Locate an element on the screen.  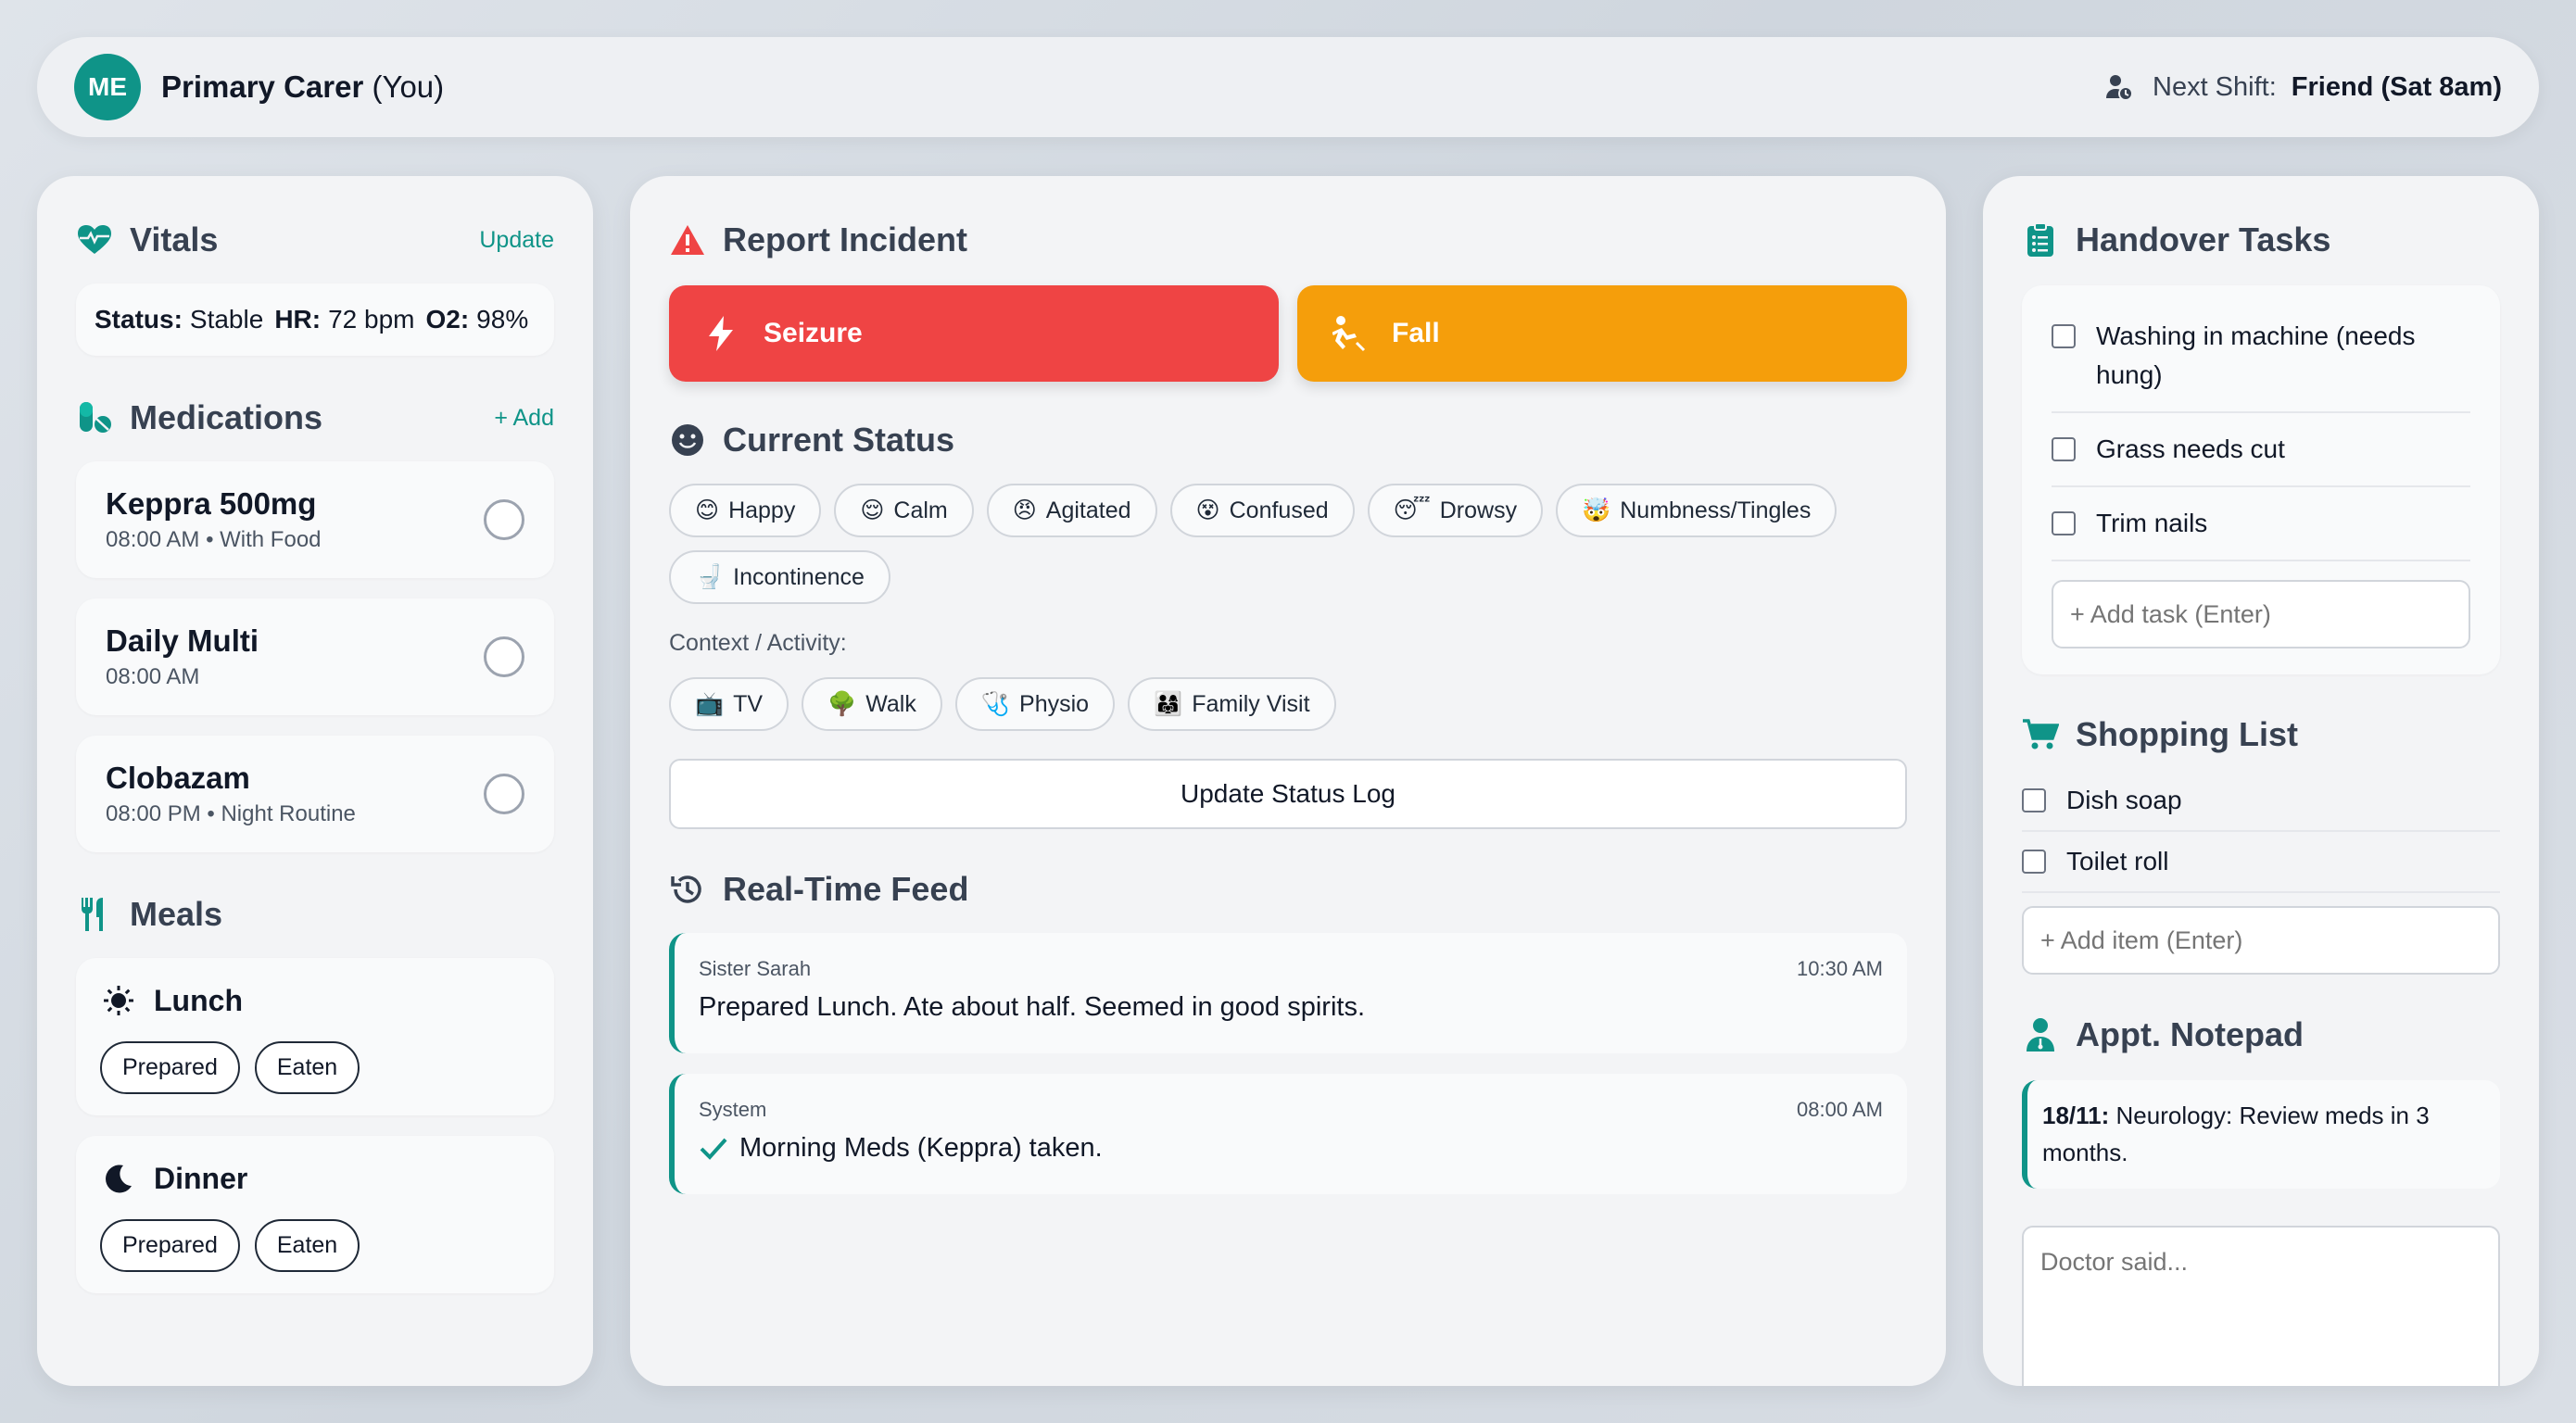
seizure-label: Seizure is located at coordinates (814, 333).